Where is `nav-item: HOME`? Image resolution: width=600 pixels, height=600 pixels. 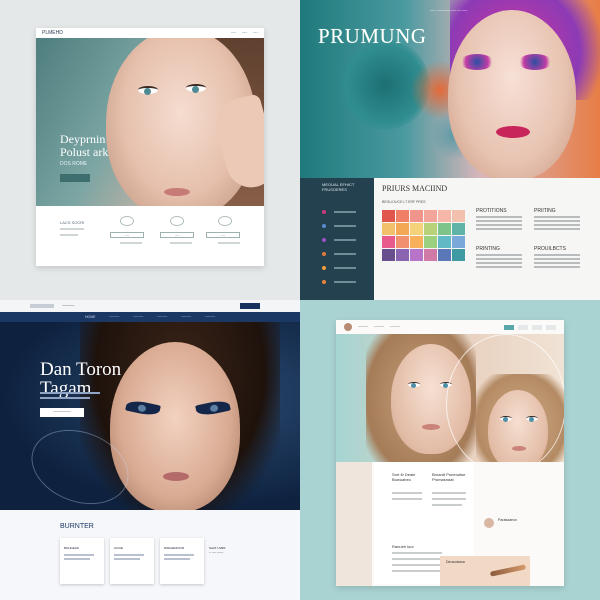 nav-item: HOME is located at coordinates (90, 317).